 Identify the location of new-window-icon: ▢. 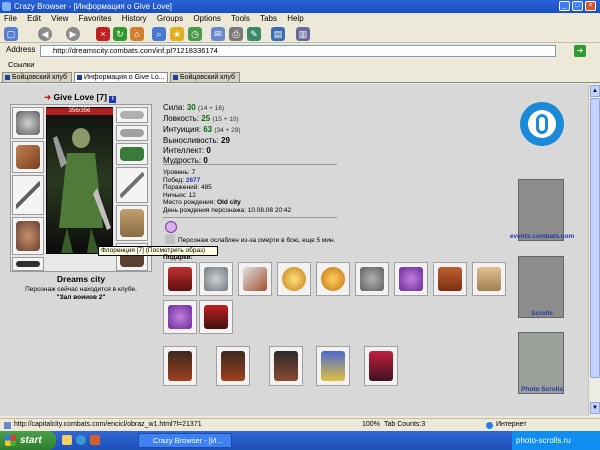
(11, 34).